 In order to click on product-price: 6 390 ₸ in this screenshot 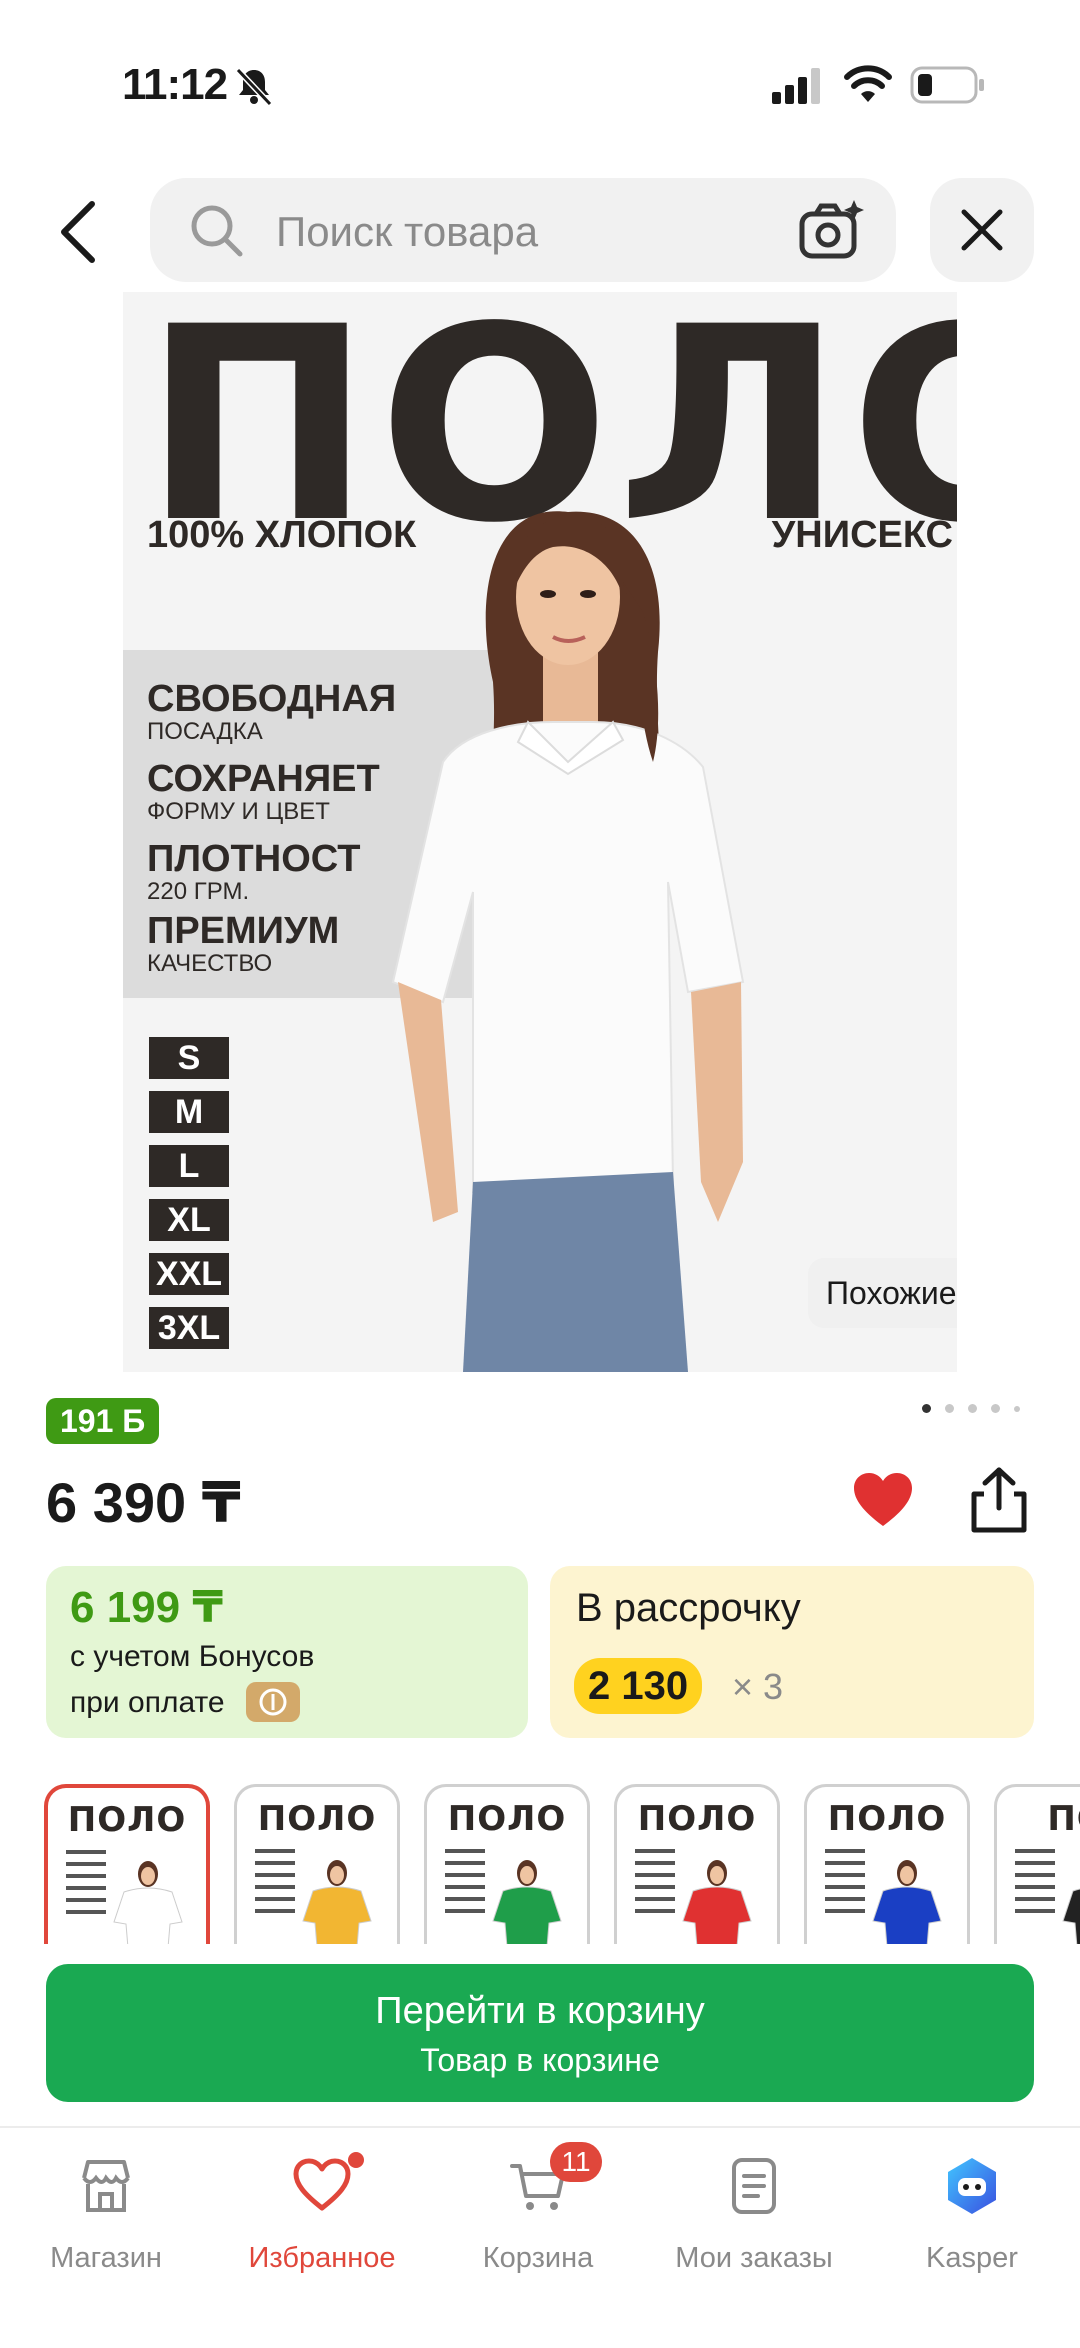, I will do `click(143, 1502)`.